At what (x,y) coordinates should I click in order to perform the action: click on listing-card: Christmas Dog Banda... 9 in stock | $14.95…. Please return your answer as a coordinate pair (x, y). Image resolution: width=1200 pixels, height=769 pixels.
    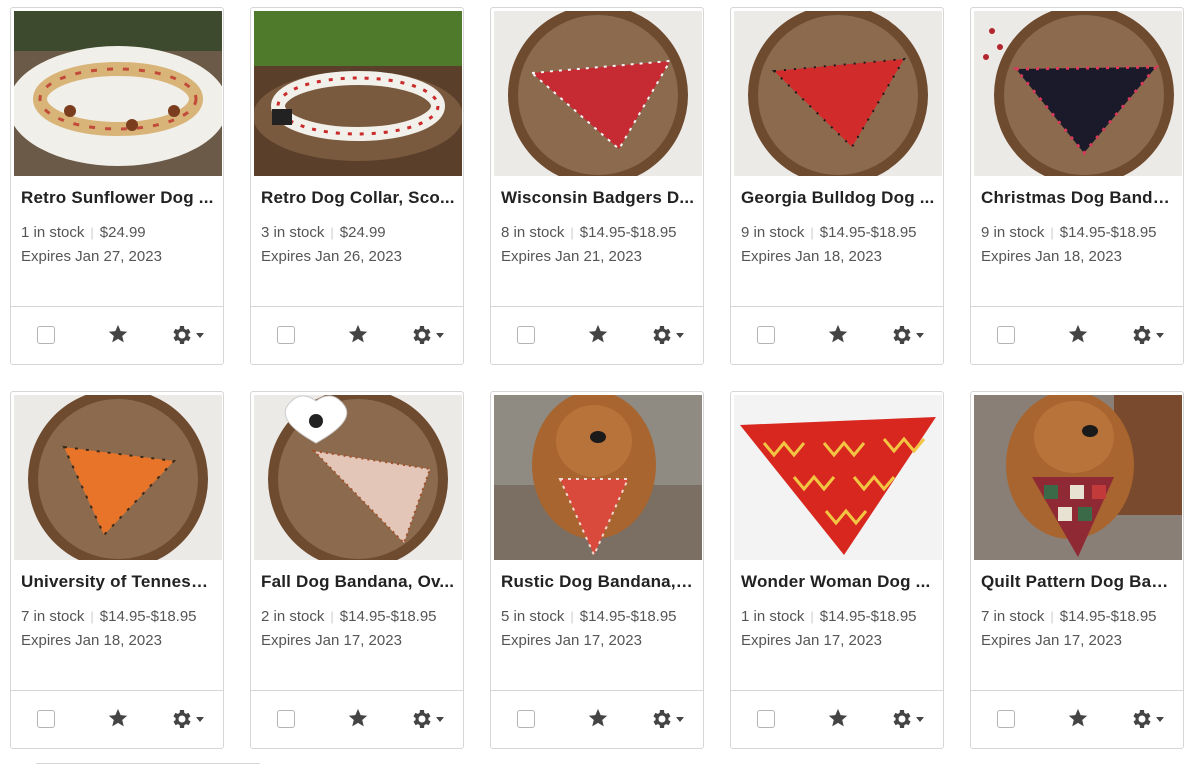
    Looking at the image, I should click on (1077, 186).